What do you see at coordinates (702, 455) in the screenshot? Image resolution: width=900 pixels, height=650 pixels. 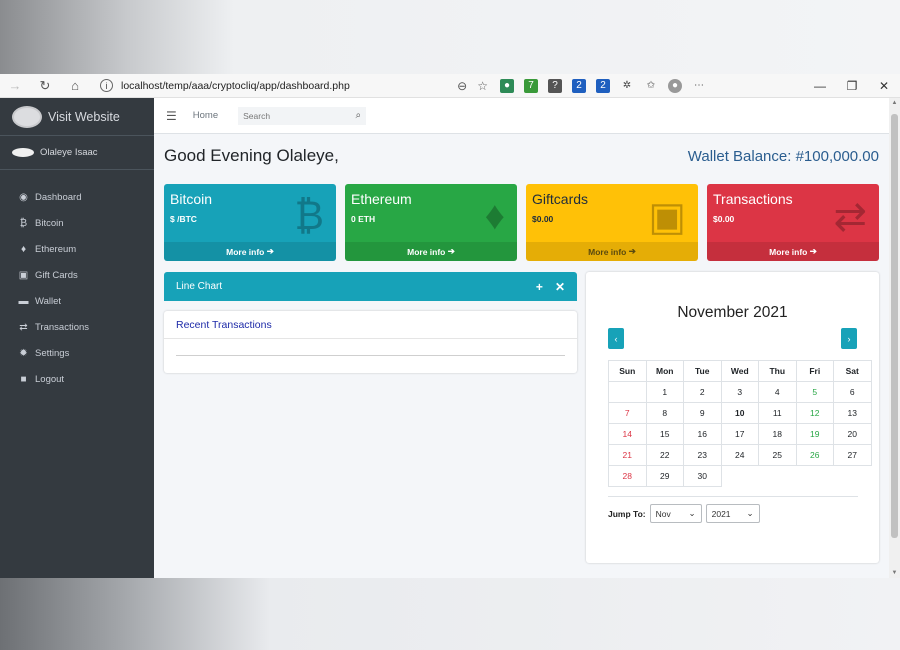 I see `calendar-day: 23` at bounding box center [702, 455].